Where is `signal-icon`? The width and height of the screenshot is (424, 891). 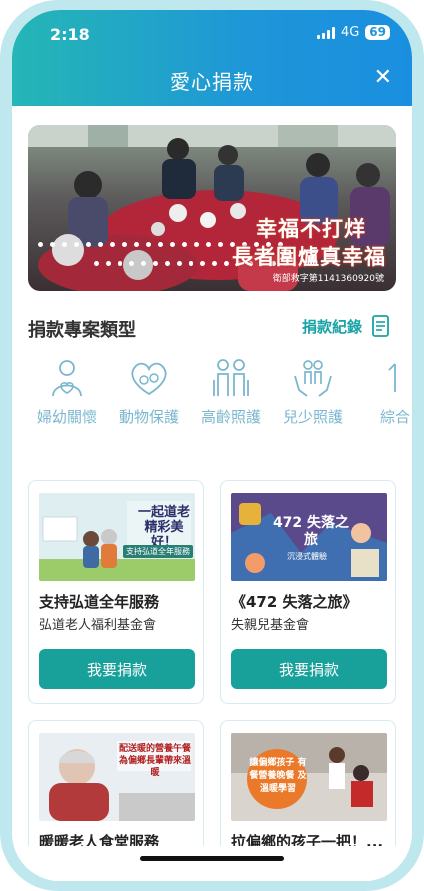 signal-icon is located at coordinates (325, 32).